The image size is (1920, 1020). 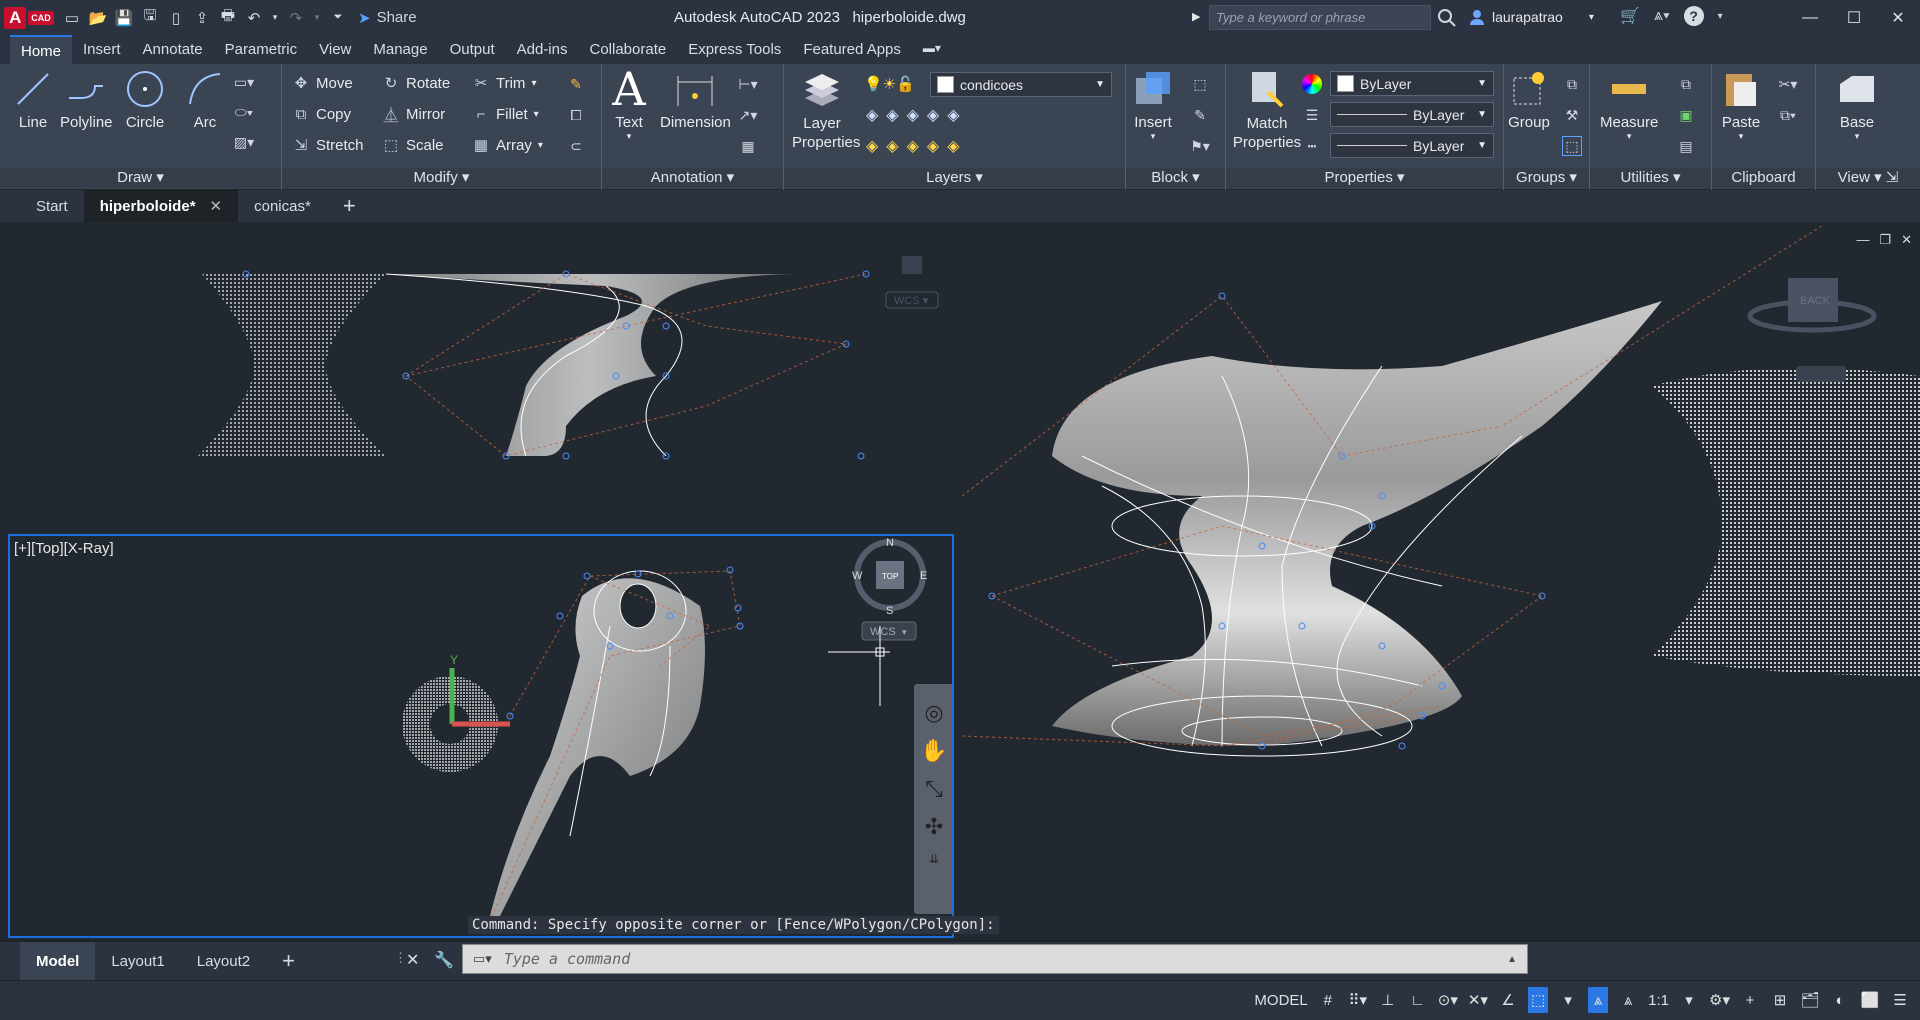 I want to click on properties-panel-title: Properties ▾, so click(x=1364, y=178).